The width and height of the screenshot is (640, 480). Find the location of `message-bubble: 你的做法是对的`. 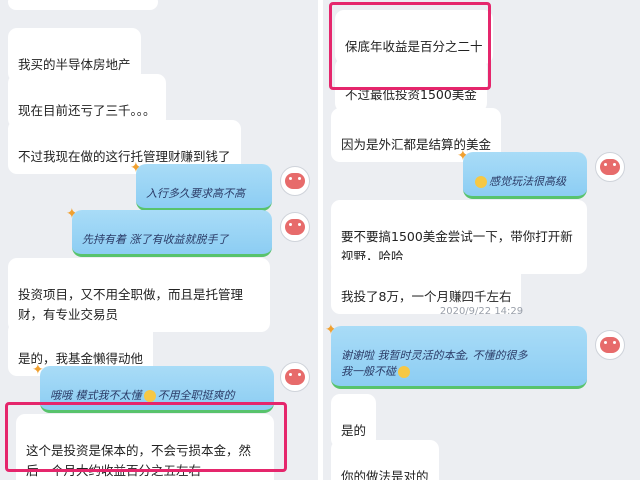

message-bubble: 你的做法是对的 is located at coordinates (385, 460).